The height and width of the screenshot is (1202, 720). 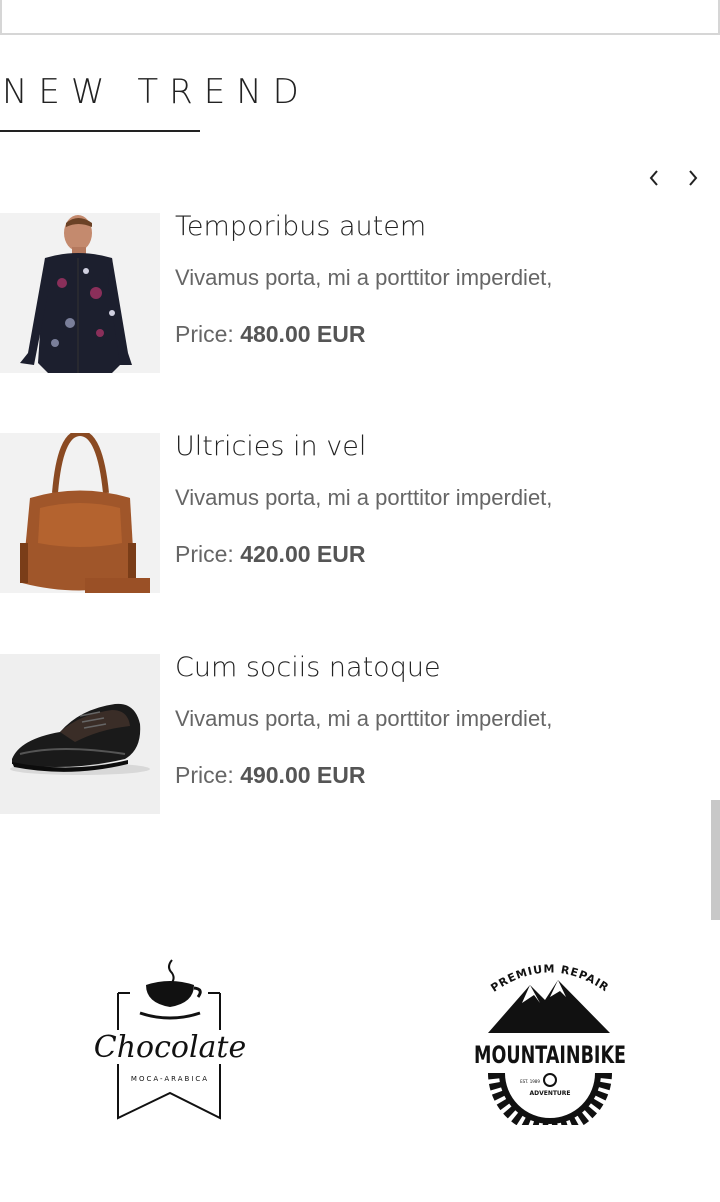 I want to click on product-price: Price: 480.00 EUR, so click(x=270, y=334).